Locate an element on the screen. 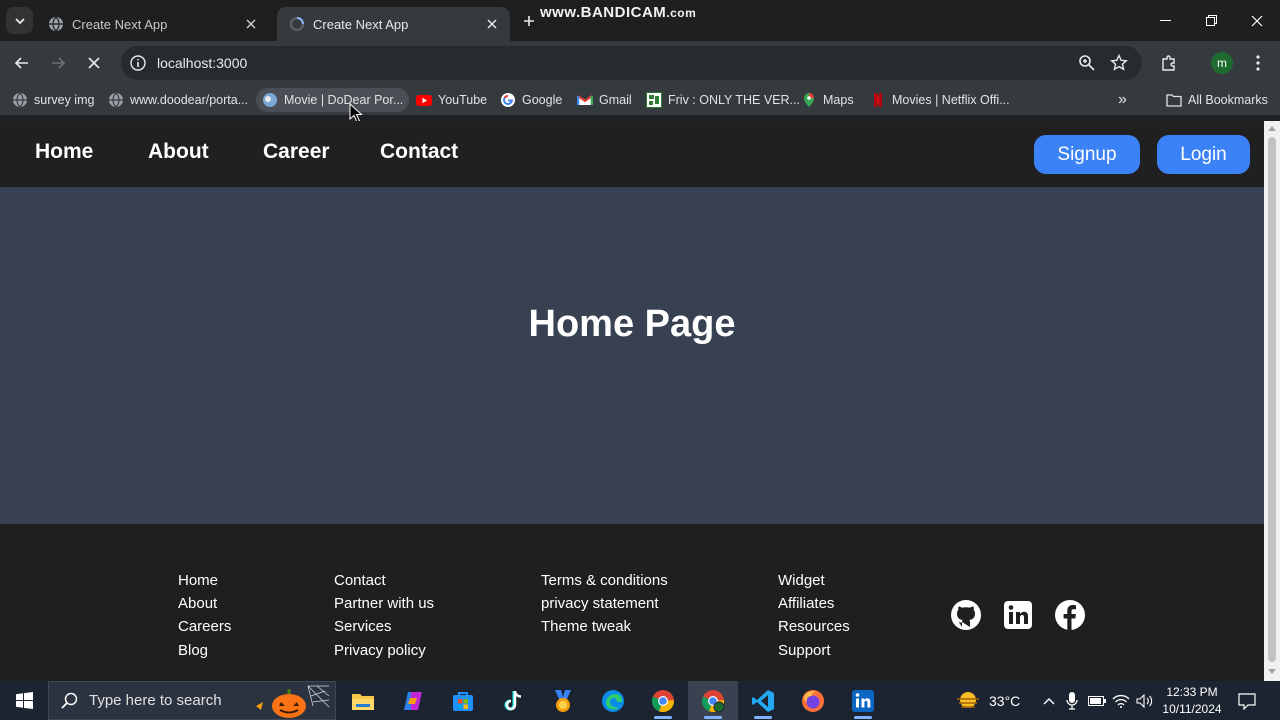 The width and height of the screenshot is (1280, 720). notifications-button is located at coordinates (1247, 701).